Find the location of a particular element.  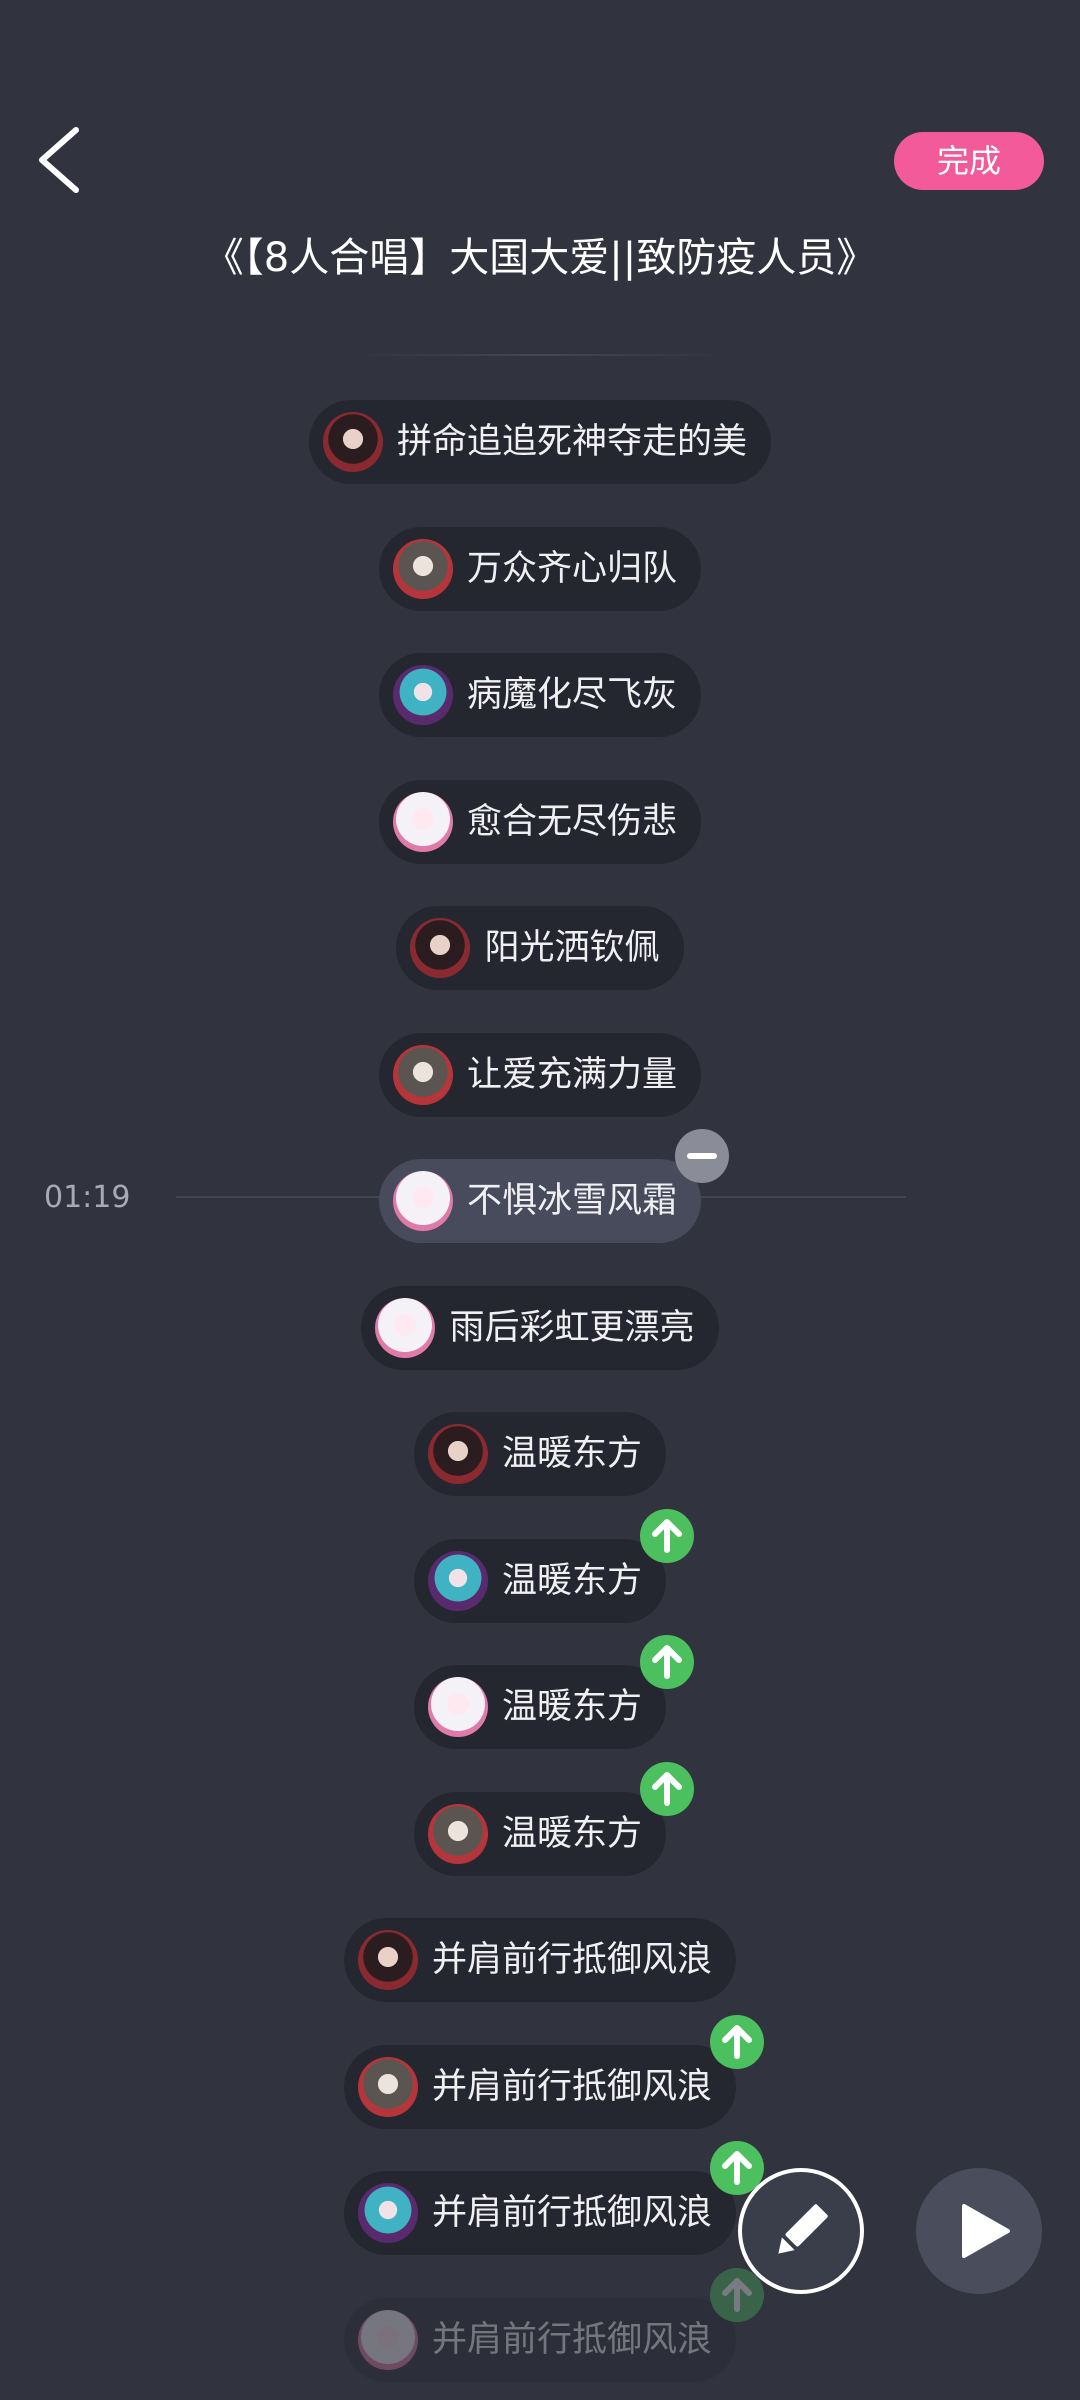

back-button is located at coordinates (60, 160).